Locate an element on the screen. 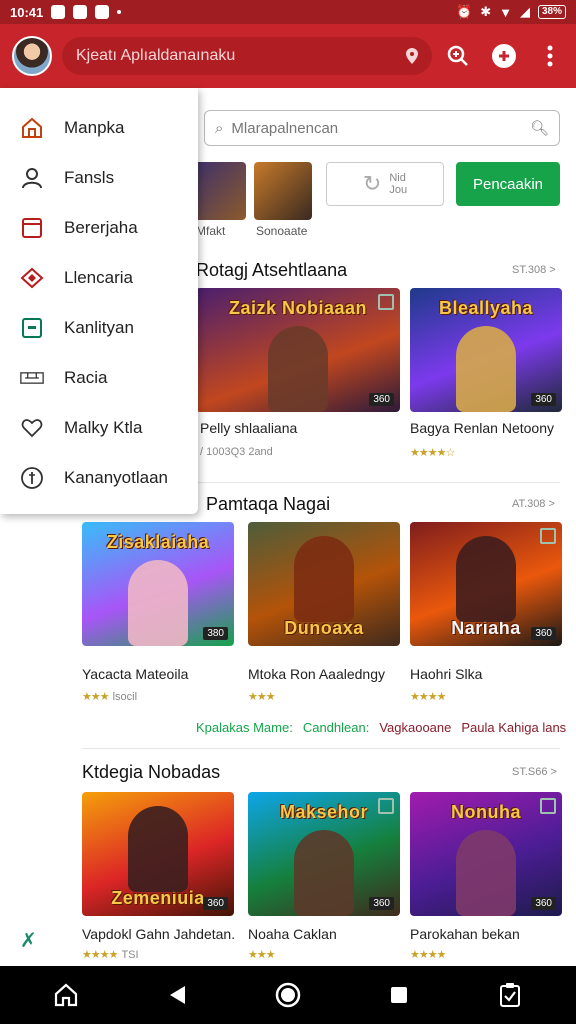 This screenshot has height=1024, width=576. section-title: Pamtaqa Nagai is located at coordinates (268, 504).